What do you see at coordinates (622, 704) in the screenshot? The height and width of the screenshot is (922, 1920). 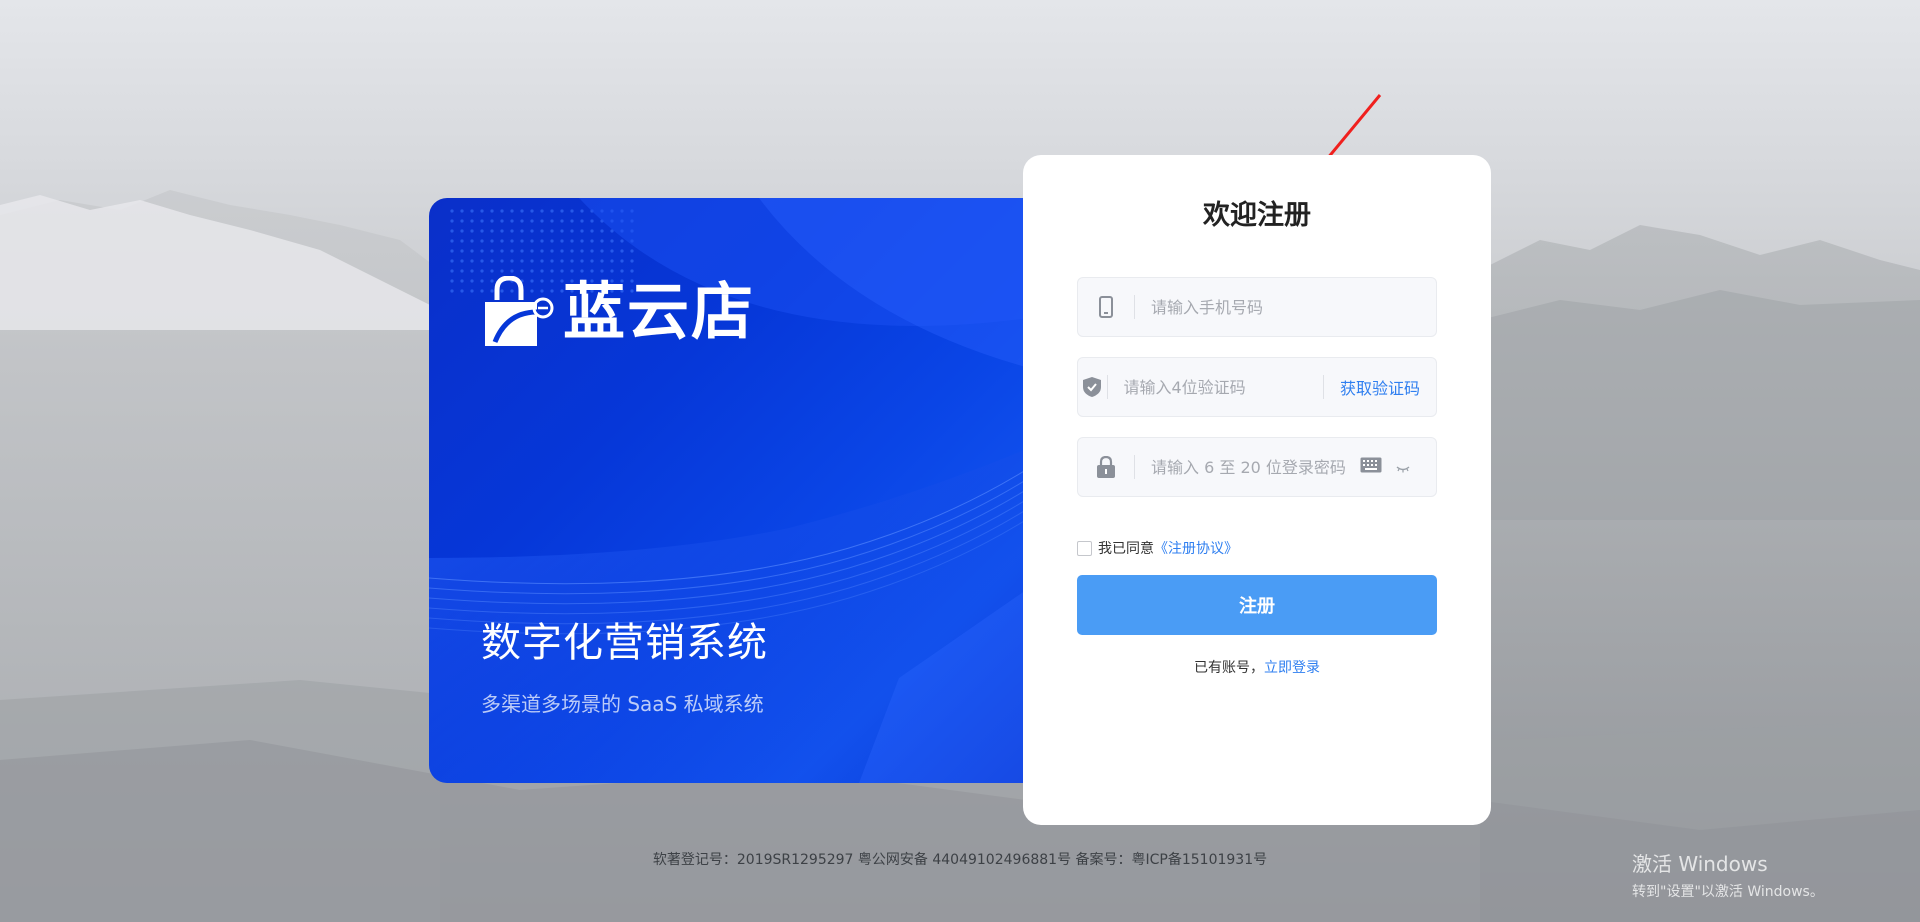 I see `promo-subtitle: 多渠道多场景的 SaaS 私域系统` at bounding box center [622, 704].